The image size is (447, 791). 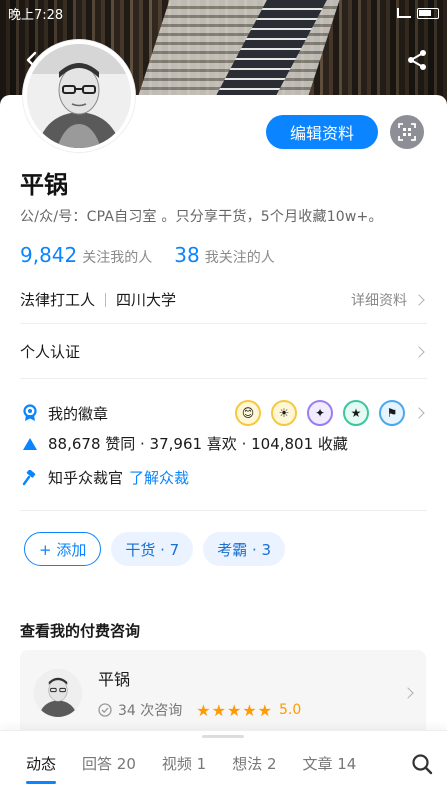 I want to click on followers-link: 9,842 关注我的人, so click(x=86, y=255).